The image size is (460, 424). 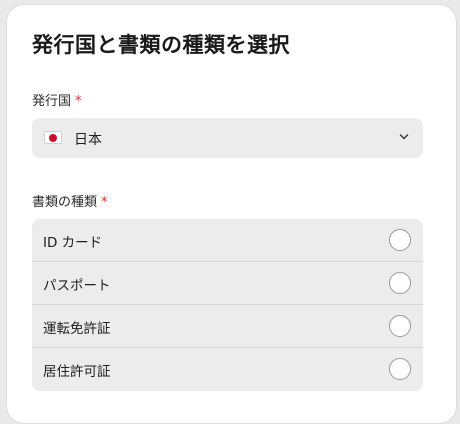 I want to click on option-residence-permit: 居住許可証, so click(x=227, y=369).